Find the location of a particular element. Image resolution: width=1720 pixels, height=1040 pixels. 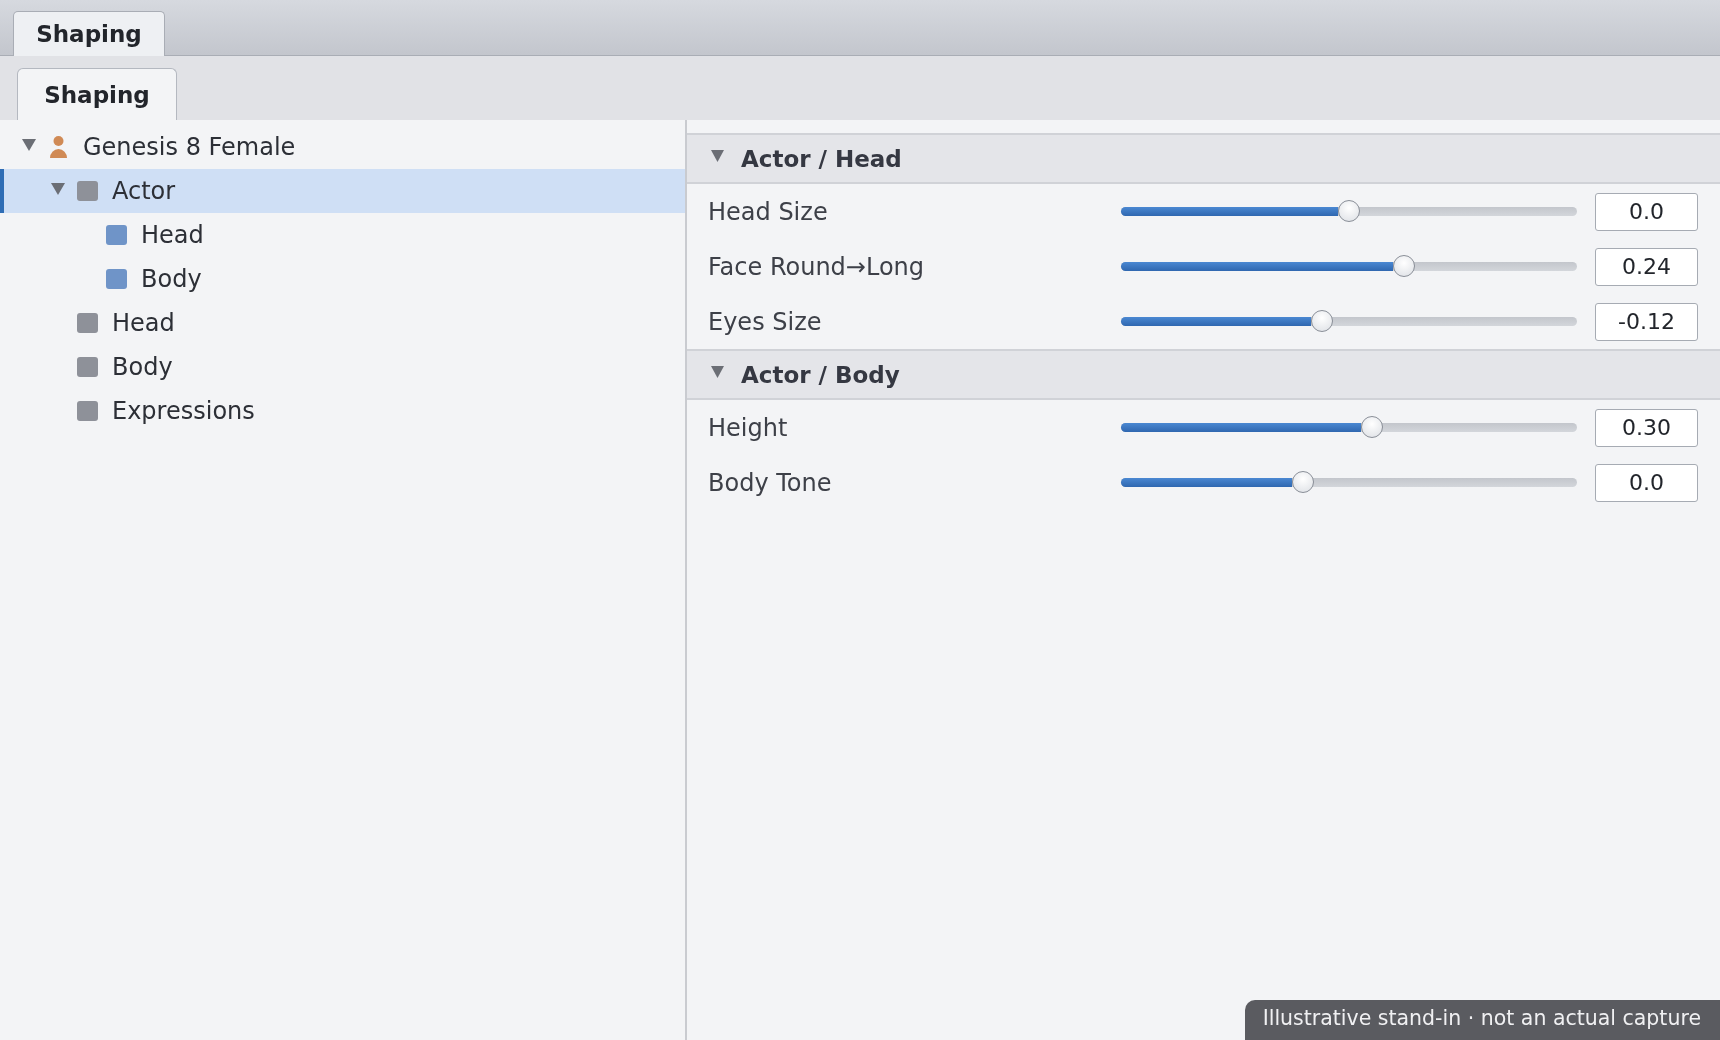

value-field: -0.12 is located at coordinates (1646, 321).